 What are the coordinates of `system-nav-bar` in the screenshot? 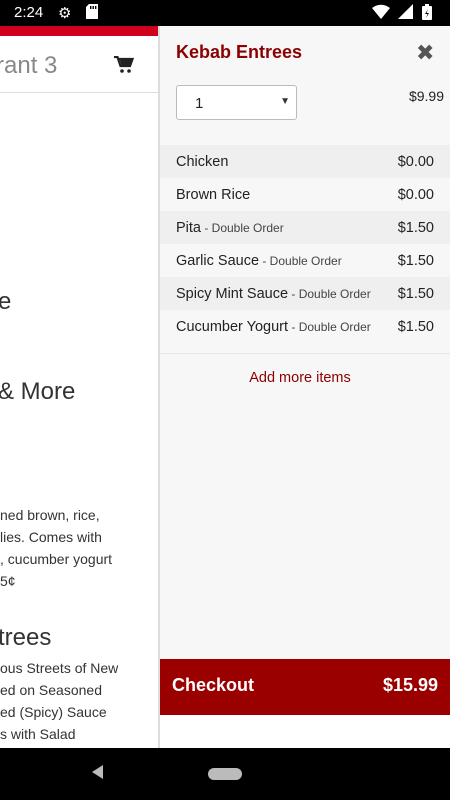 It's located at (225, 774).